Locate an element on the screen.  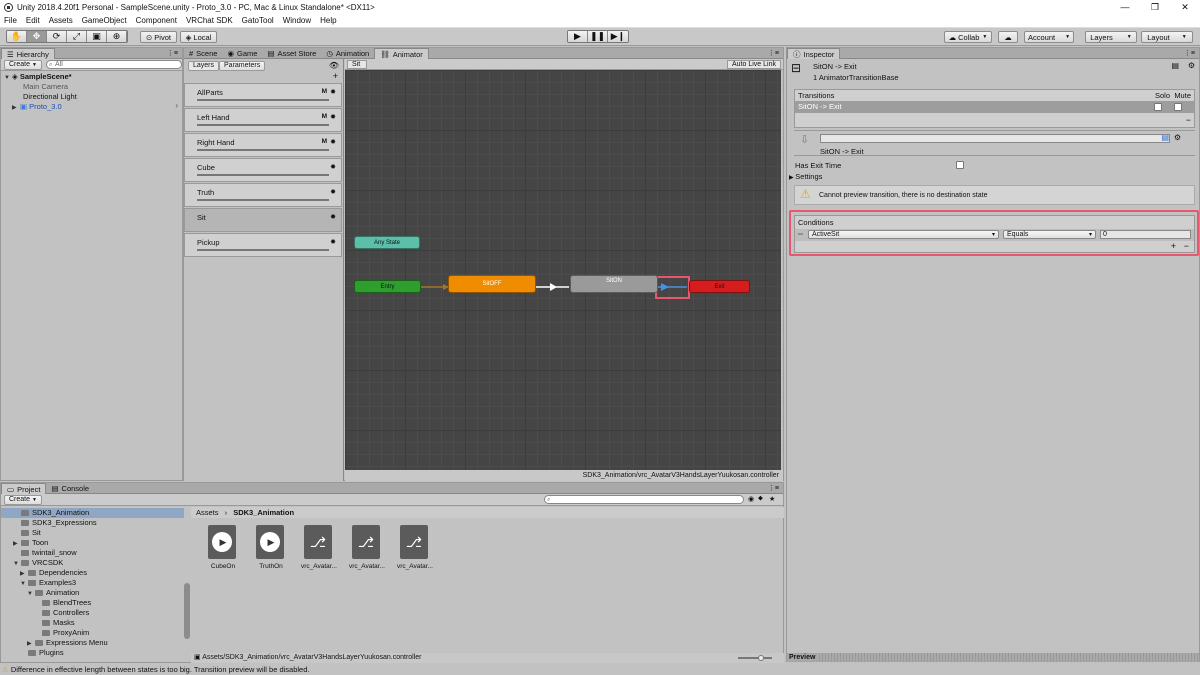
layer-cube: Cube ✹ is located at coordinates (263, 170).